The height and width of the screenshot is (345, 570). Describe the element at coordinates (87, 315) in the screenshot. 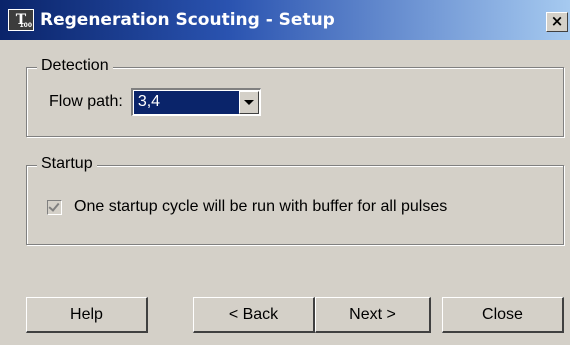

I see `help-button: Help` at that location.